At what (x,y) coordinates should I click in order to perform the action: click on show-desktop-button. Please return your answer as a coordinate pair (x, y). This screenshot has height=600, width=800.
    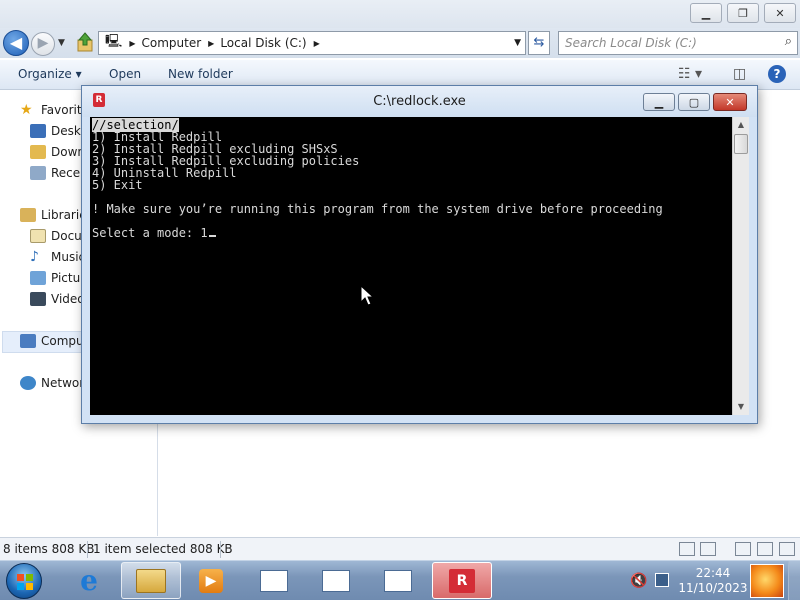
    Looking at the image, I should click on (794, 580).